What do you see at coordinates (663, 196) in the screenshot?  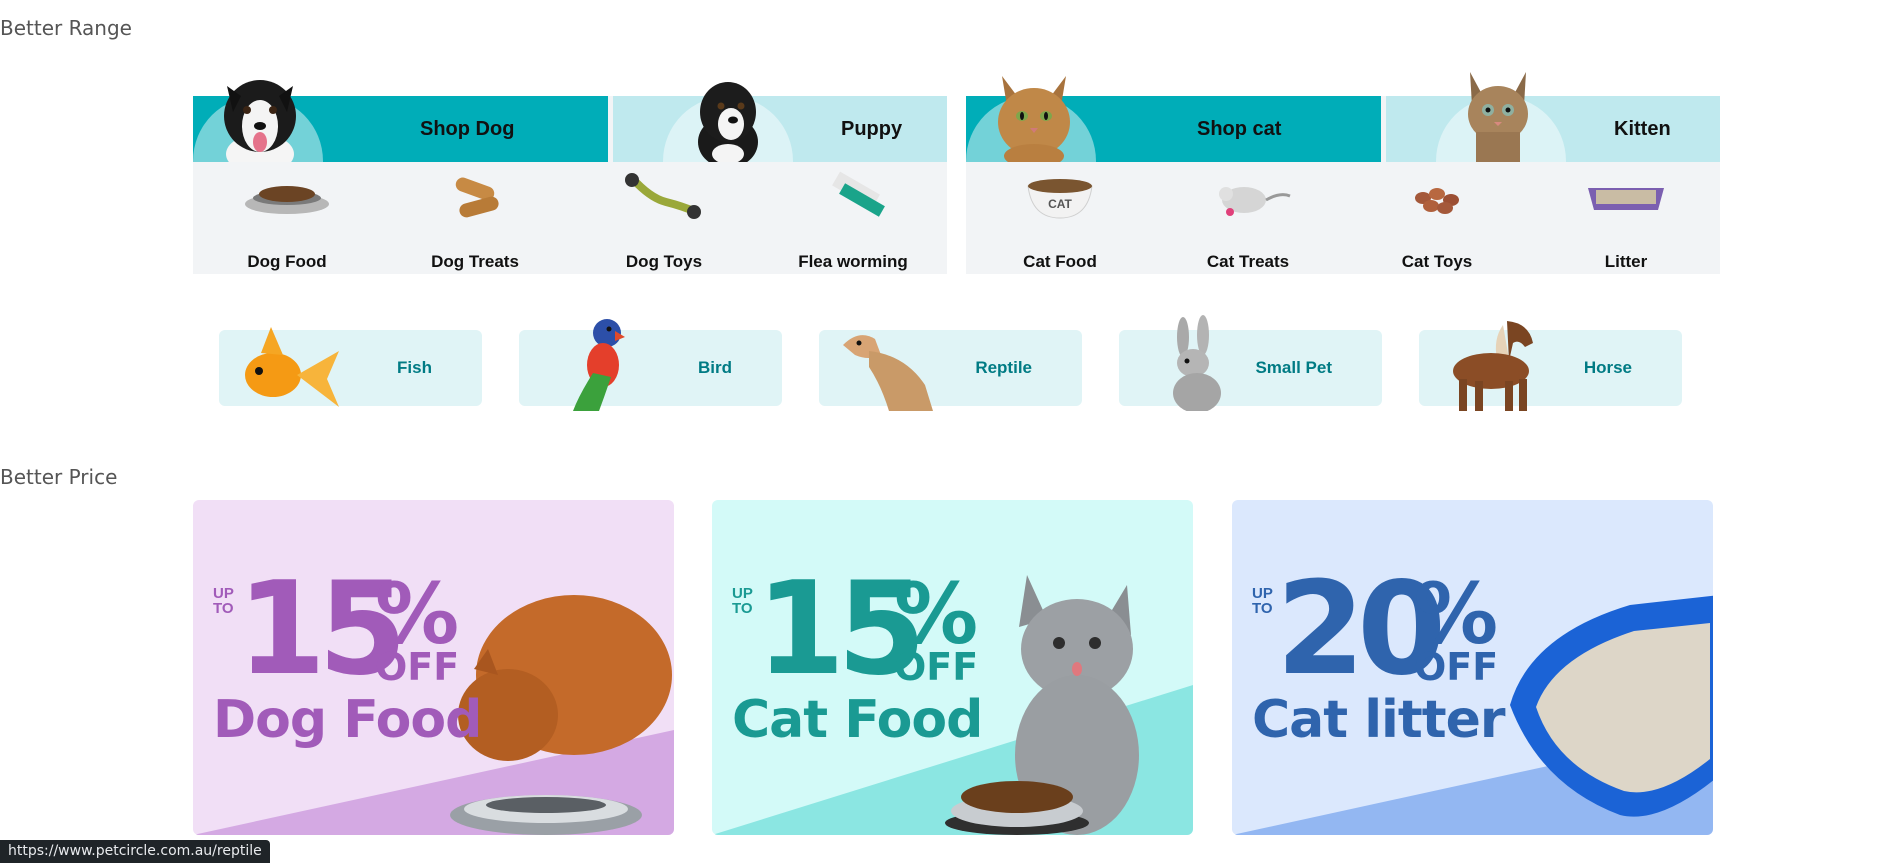 I see `rope-toy-icon` at bounding box center [663, 196].